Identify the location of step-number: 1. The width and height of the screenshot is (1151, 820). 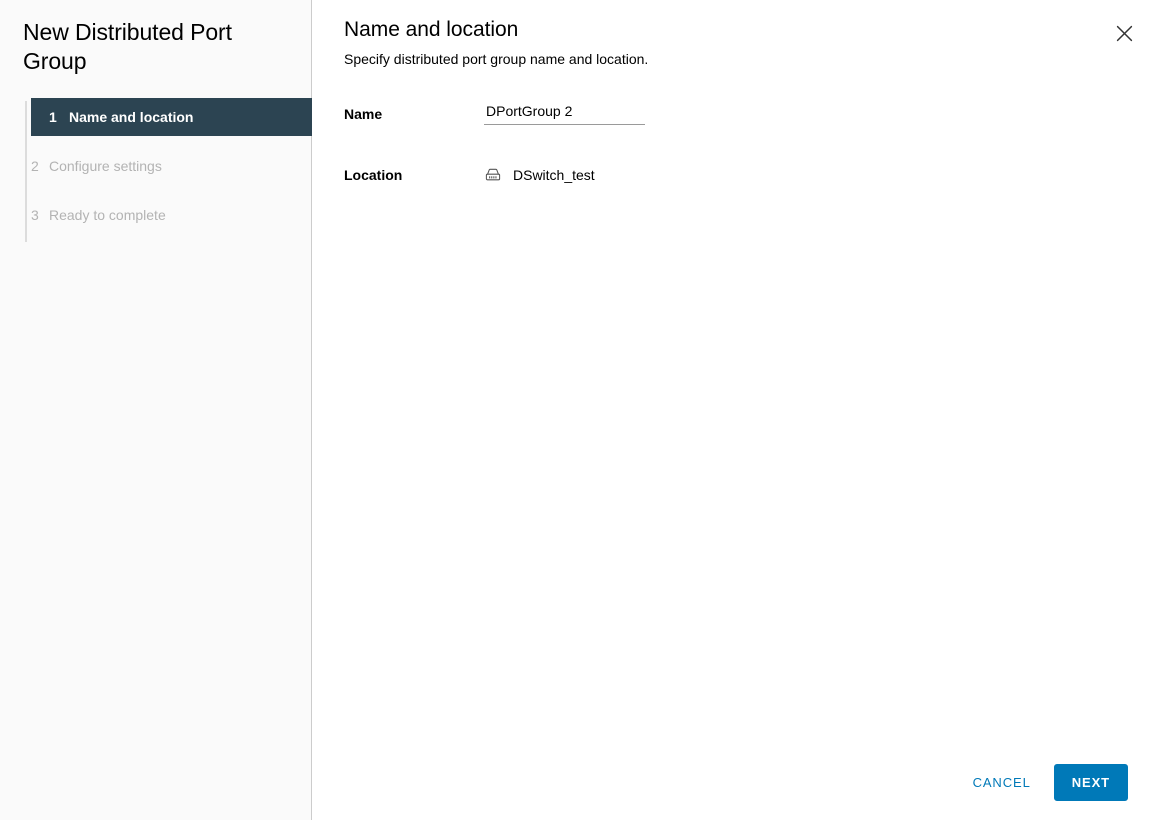
(53, 117).